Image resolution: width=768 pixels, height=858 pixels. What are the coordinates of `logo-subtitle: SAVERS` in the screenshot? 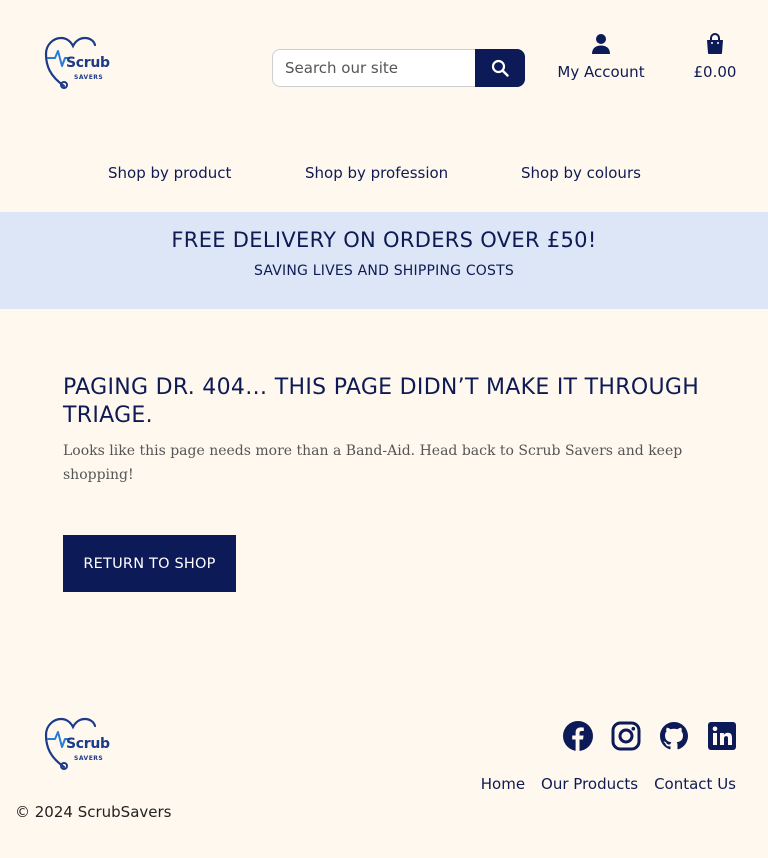 It's located at (89, 77).